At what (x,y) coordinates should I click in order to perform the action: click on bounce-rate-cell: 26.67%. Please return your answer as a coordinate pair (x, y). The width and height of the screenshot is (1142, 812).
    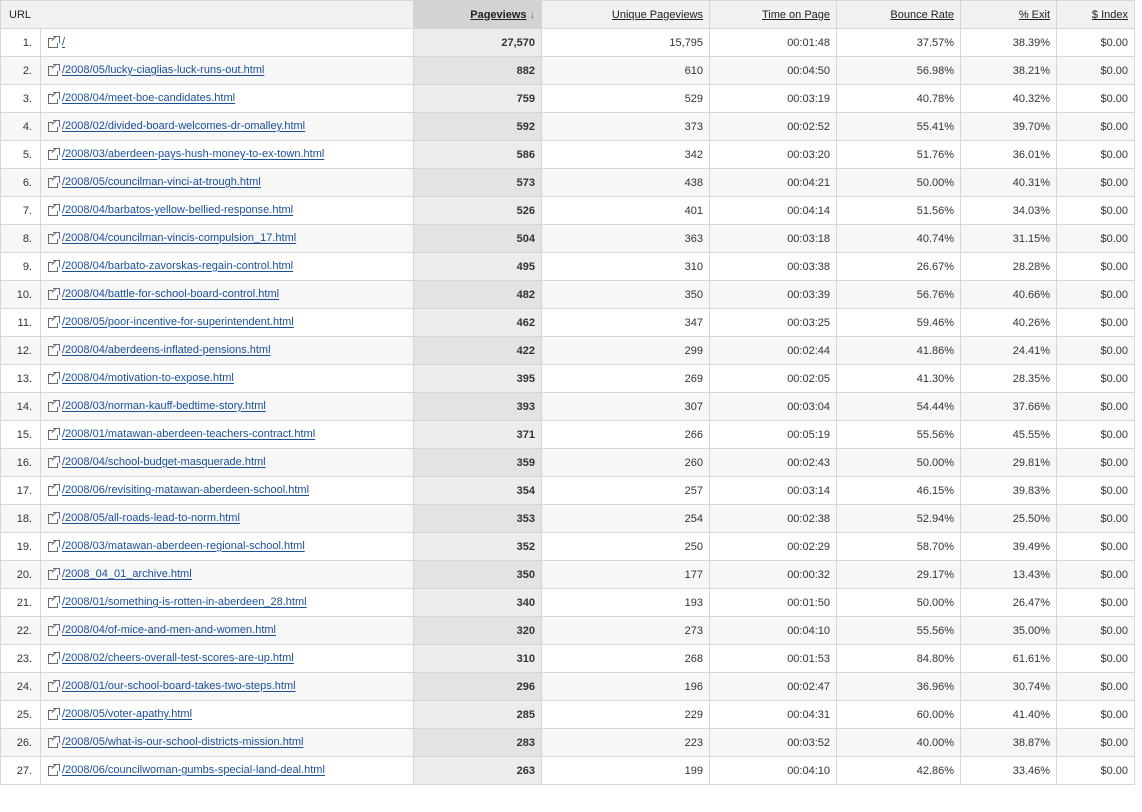
    Looking at the image, I should click on (899, 266).